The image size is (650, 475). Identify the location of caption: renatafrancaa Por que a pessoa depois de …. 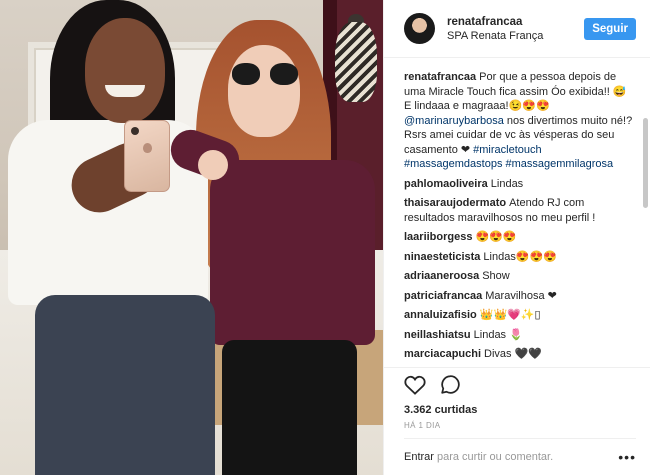
(520, 121).